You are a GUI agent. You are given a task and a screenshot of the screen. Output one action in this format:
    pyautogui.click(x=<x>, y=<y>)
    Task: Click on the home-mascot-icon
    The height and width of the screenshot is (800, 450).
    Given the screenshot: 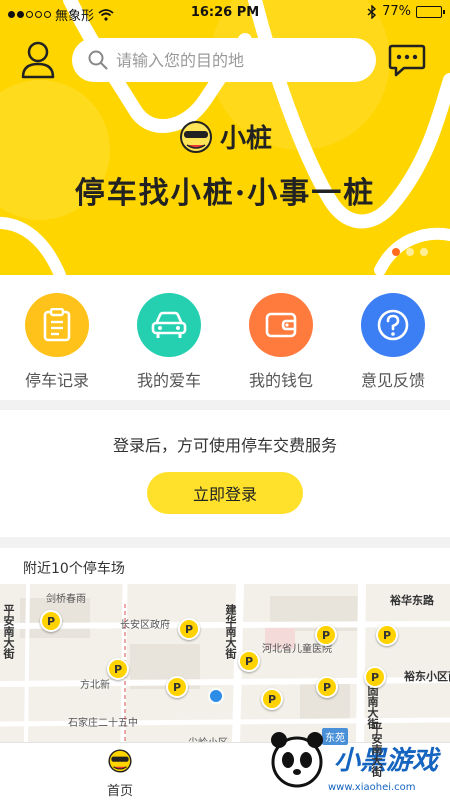 What is the action you would take?
    pyautogui.click(x=120, y=761)
    